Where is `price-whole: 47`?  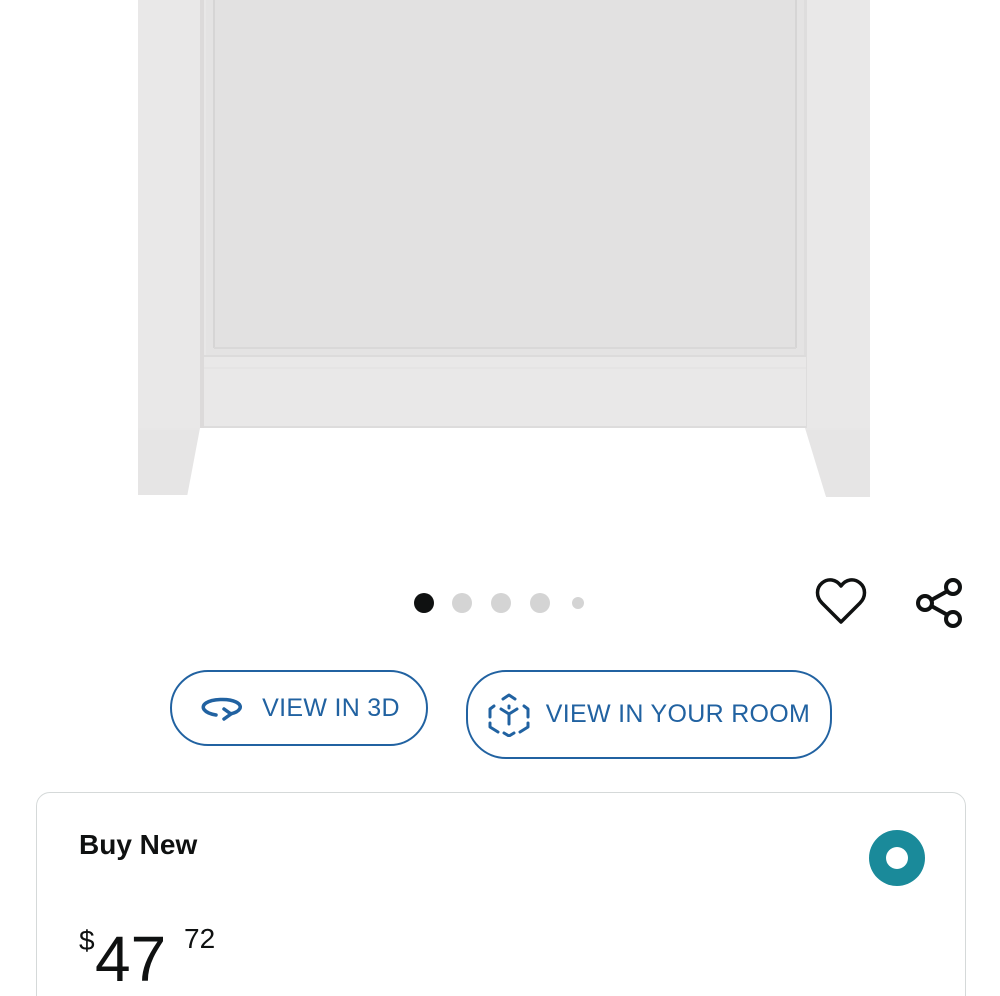
price-whole: 47 is located at coordinates (131, 959).